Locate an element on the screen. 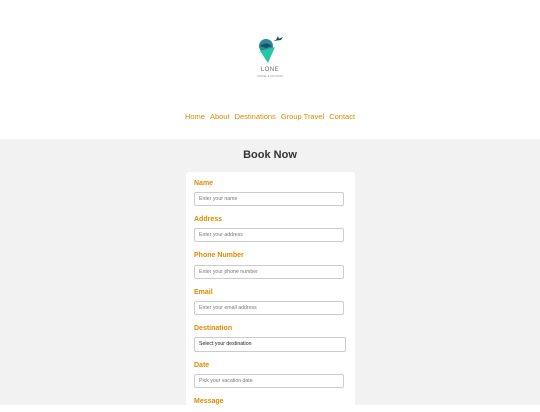 This screenshot has height=412, width=540. nav-item-contact: Contact is located at coordinates (342, 116).